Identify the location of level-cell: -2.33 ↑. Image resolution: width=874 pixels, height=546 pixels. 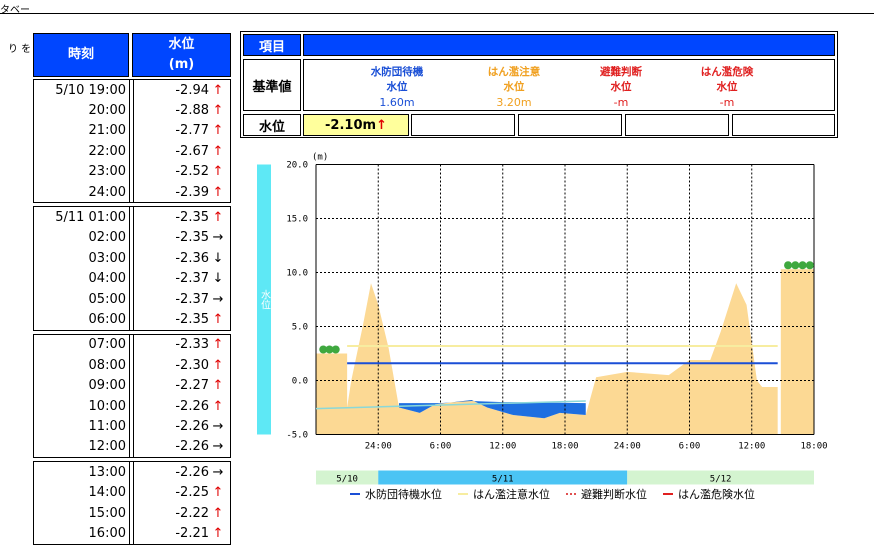
(182, 345).